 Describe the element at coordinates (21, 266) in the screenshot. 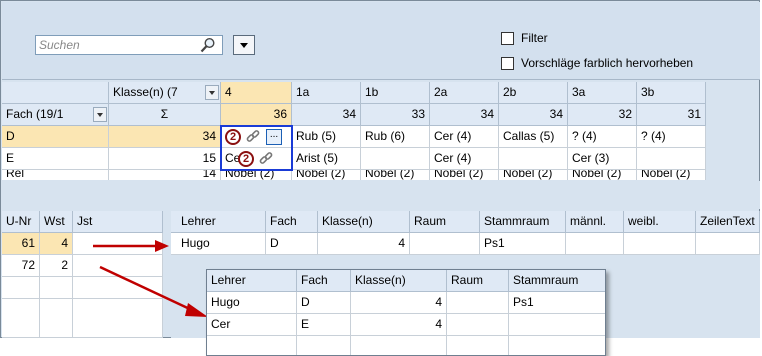

I see `unr-cell: 72` at that location.